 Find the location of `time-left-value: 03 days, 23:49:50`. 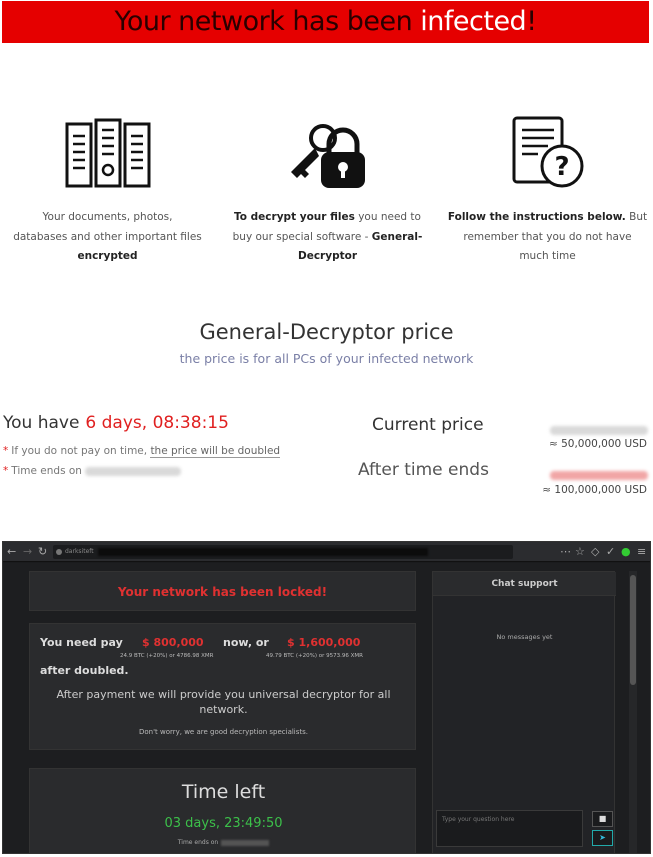

time-left-value: 03 days, 23:49:50 is located at coordinates (223, 823).